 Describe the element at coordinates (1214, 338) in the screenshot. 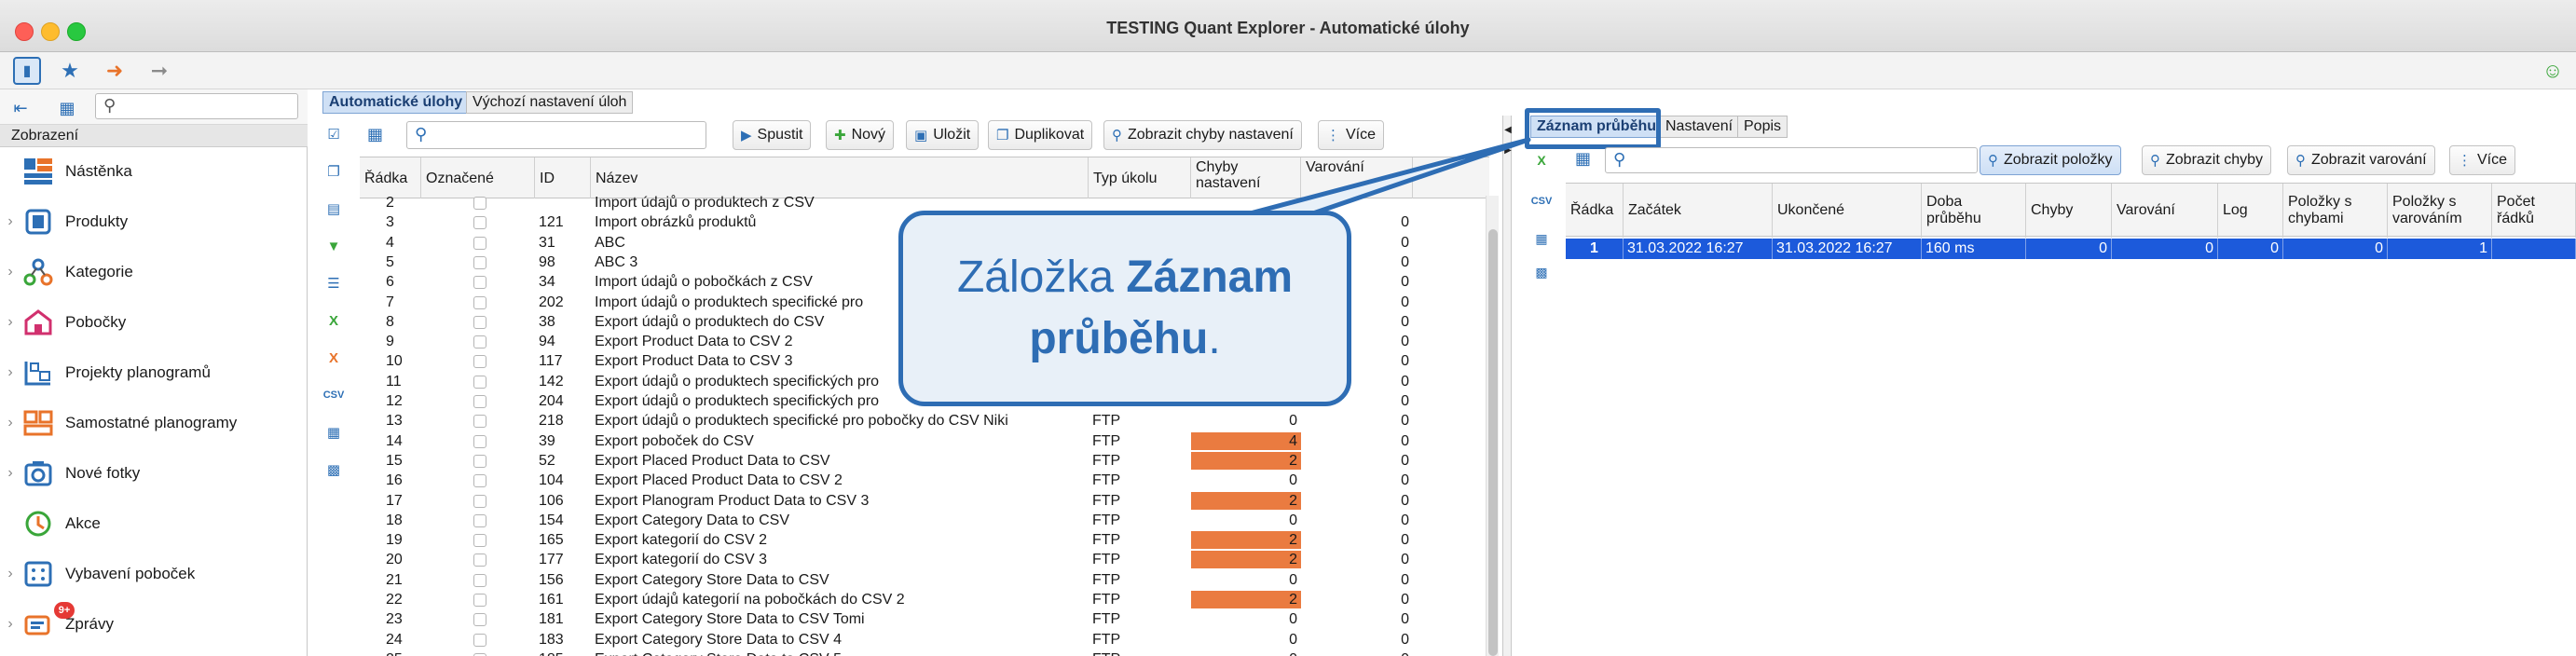

I see `callout-text-suffix: .` at that location.